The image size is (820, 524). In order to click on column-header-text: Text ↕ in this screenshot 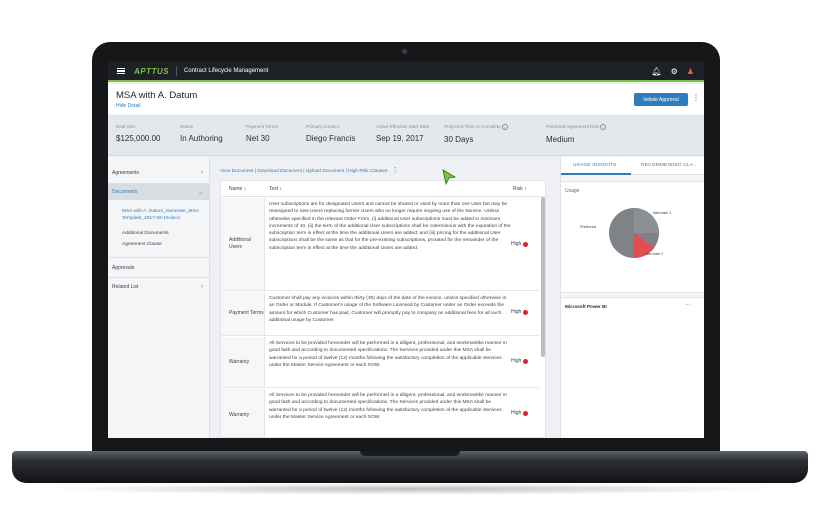, I will do `click(275, 189)`.